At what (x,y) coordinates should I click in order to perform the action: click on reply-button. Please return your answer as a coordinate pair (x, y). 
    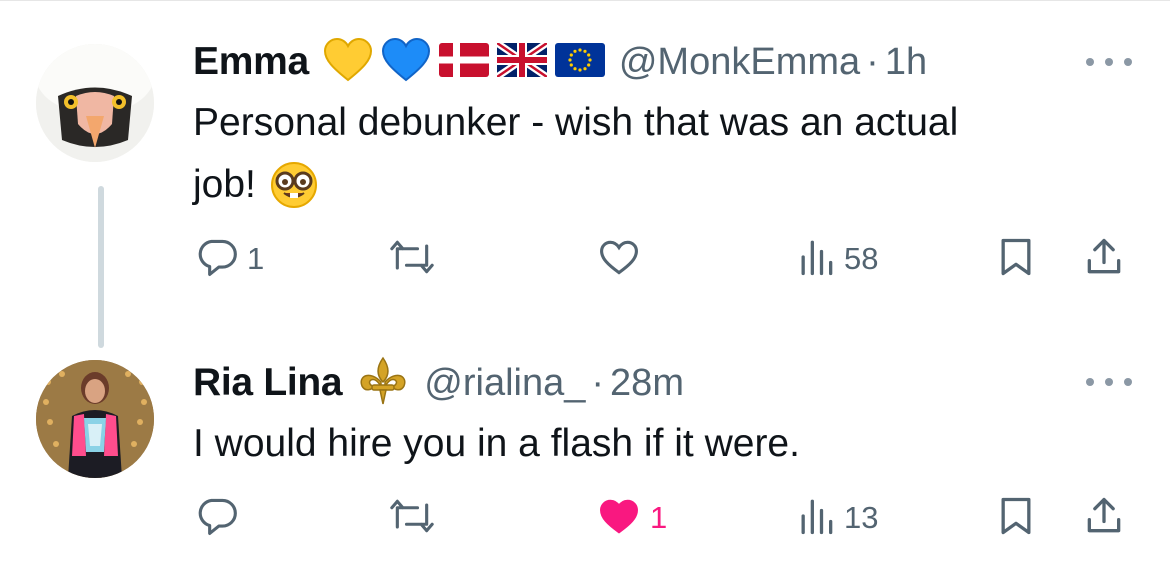
    Looking at the image, I should click on (221, 518).